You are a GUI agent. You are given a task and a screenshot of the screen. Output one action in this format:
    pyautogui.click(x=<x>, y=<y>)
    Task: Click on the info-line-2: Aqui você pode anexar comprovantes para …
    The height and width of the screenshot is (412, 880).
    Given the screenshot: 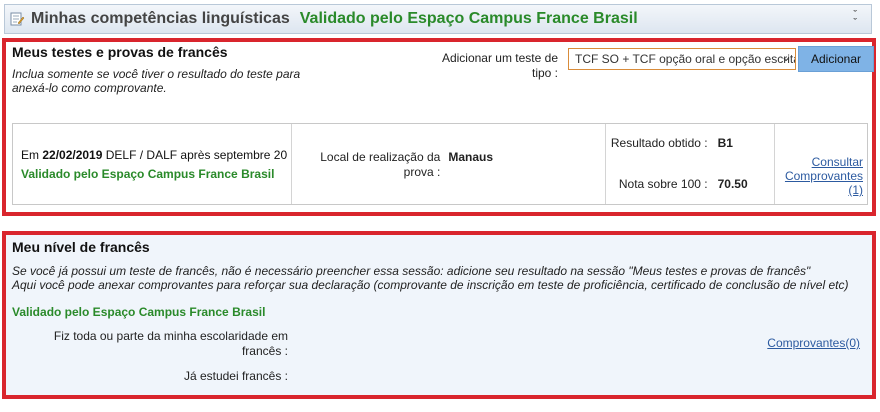 What is the action you would take?
    pyautogui.click(x=430, y=285)
    